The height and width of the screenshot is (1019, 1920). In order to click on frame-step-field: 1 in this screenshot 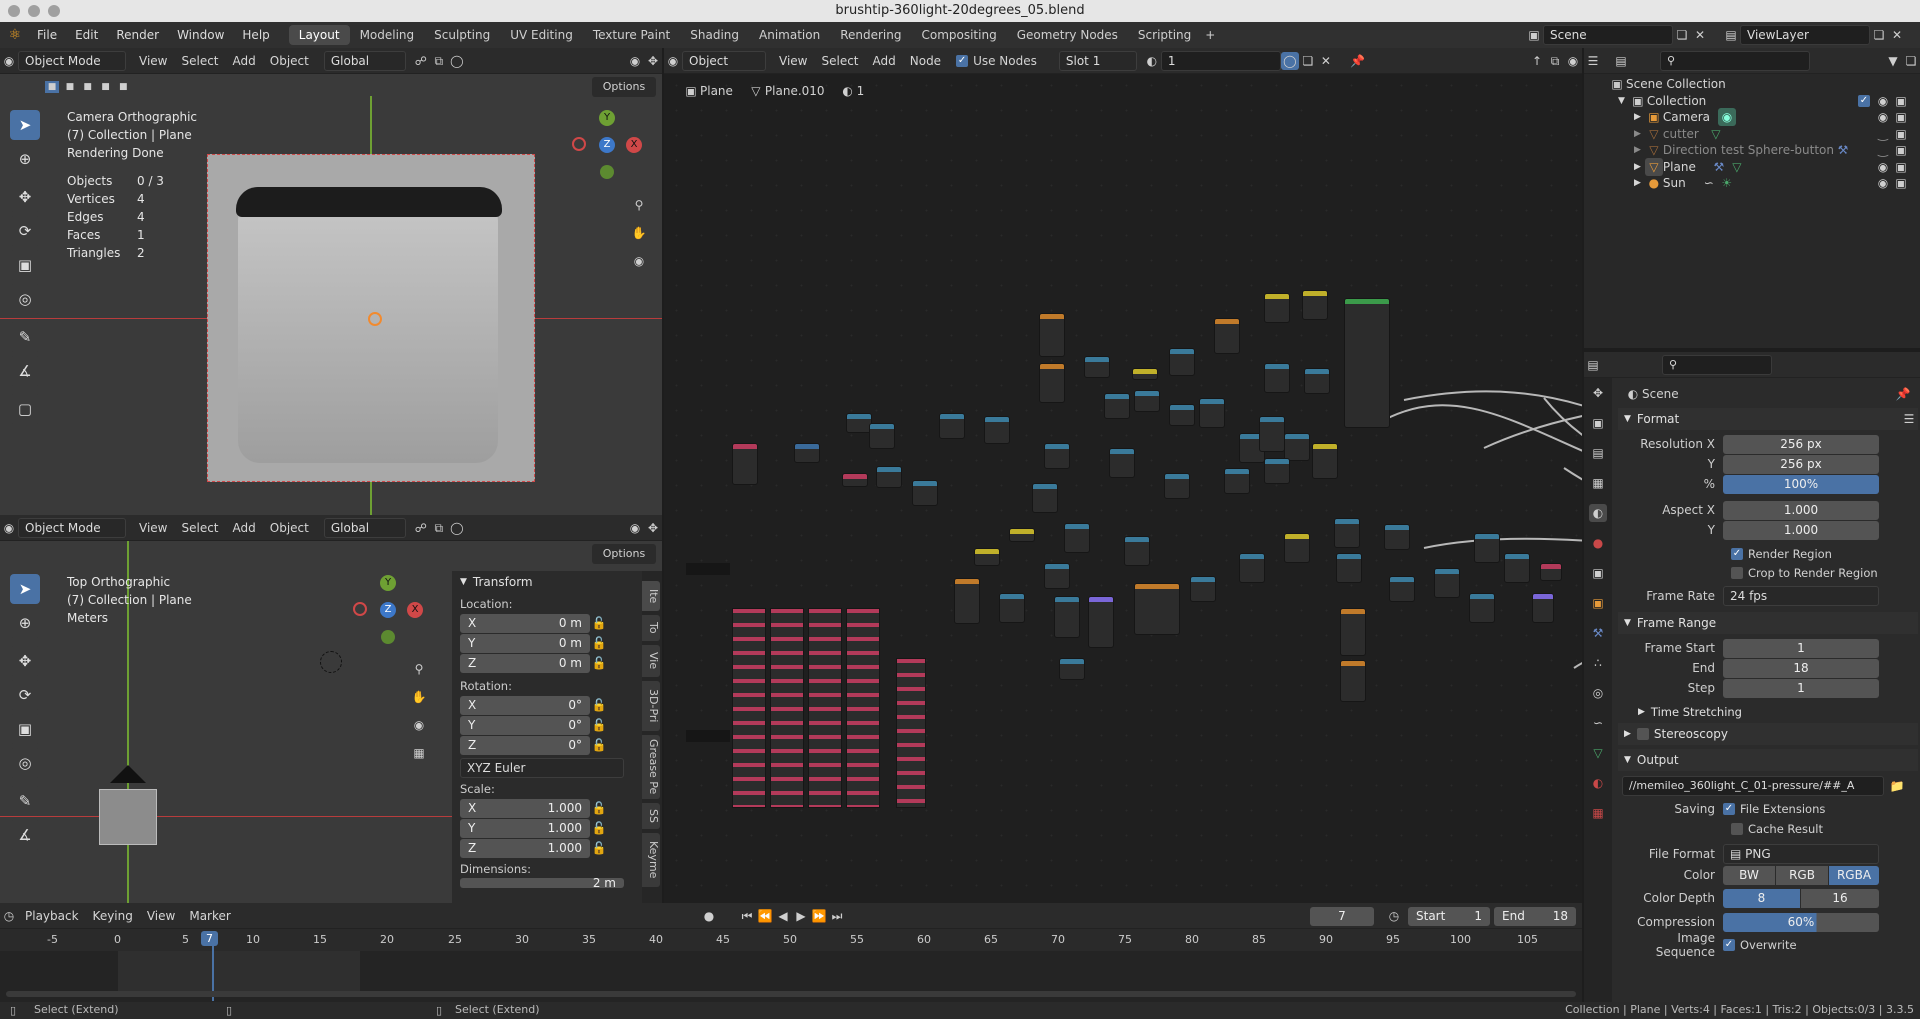, I will do `click(1801, 688)`.